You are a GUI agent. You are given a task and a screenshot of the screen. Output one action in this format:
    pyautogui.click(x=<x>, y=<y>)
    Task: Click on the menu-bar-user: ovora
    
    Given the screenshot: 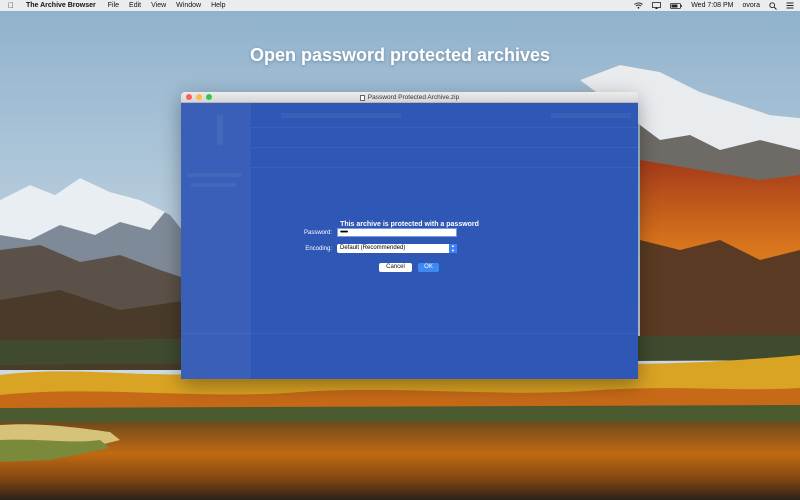 What is the action you would take?
    pyautogui.click(x=751, y=5)
    